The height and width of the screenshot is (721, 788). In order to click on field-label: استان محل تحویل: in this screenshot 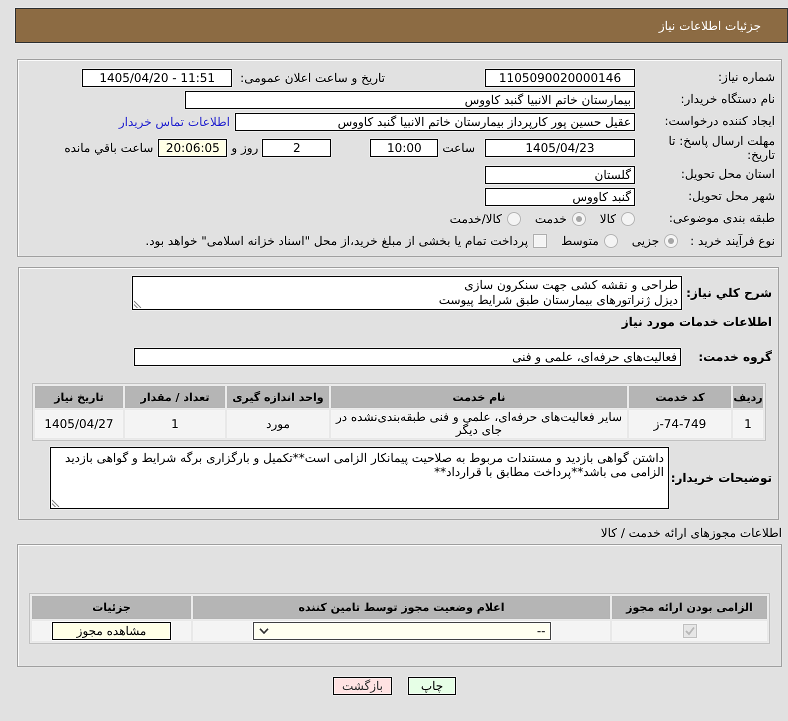, I will do `click(727, 174)`.